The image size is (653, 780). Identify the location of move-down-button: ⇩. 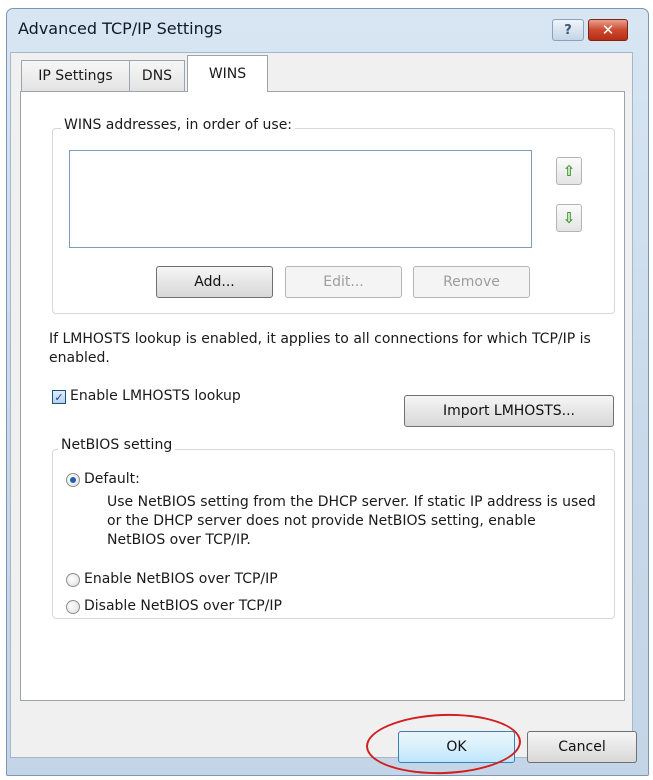
(569, 218).